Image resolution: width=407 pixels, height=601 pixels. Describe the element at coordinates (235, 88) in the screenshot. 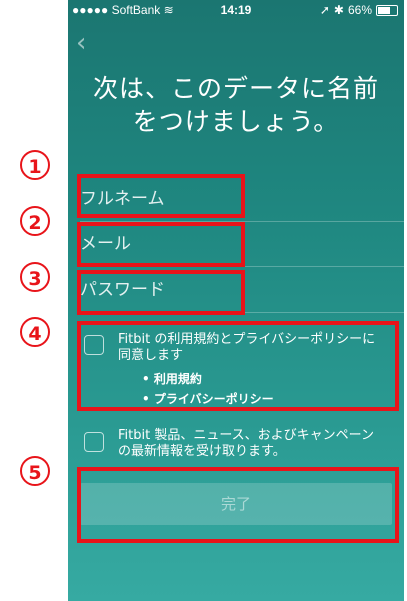

I see `title-line-1: 次は、このデータに名前` at that location.